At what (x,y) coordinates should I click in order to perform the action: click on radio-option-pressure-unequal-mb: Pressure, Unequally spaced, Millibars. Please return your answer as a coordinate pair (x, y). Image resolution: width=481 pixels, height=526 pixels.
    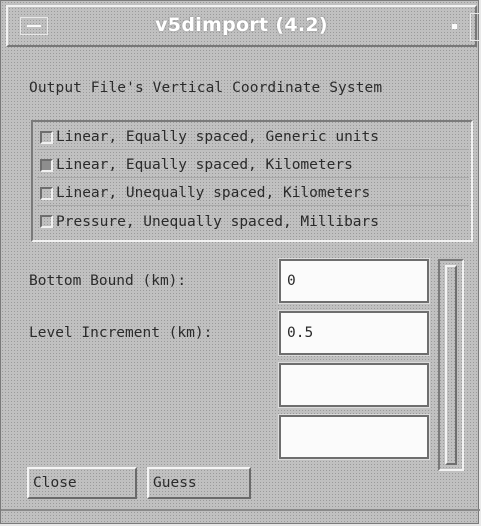
    Looking at the image, I should click on (253, 221).